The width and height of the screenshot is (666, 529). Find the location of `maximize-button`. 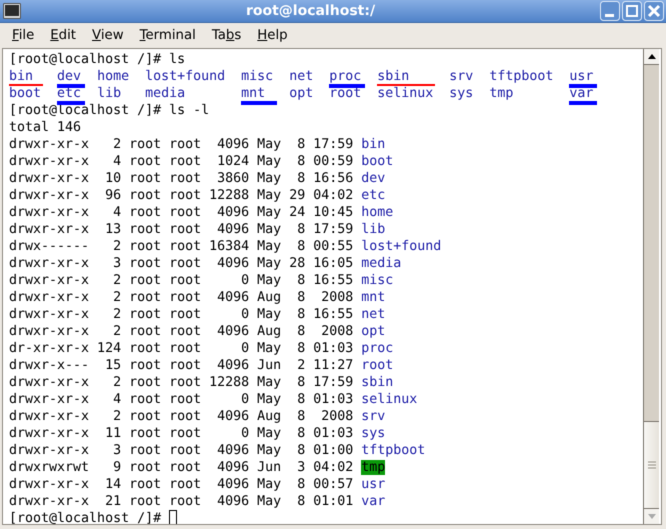

maximize-button is located at coordinates (632, 11).